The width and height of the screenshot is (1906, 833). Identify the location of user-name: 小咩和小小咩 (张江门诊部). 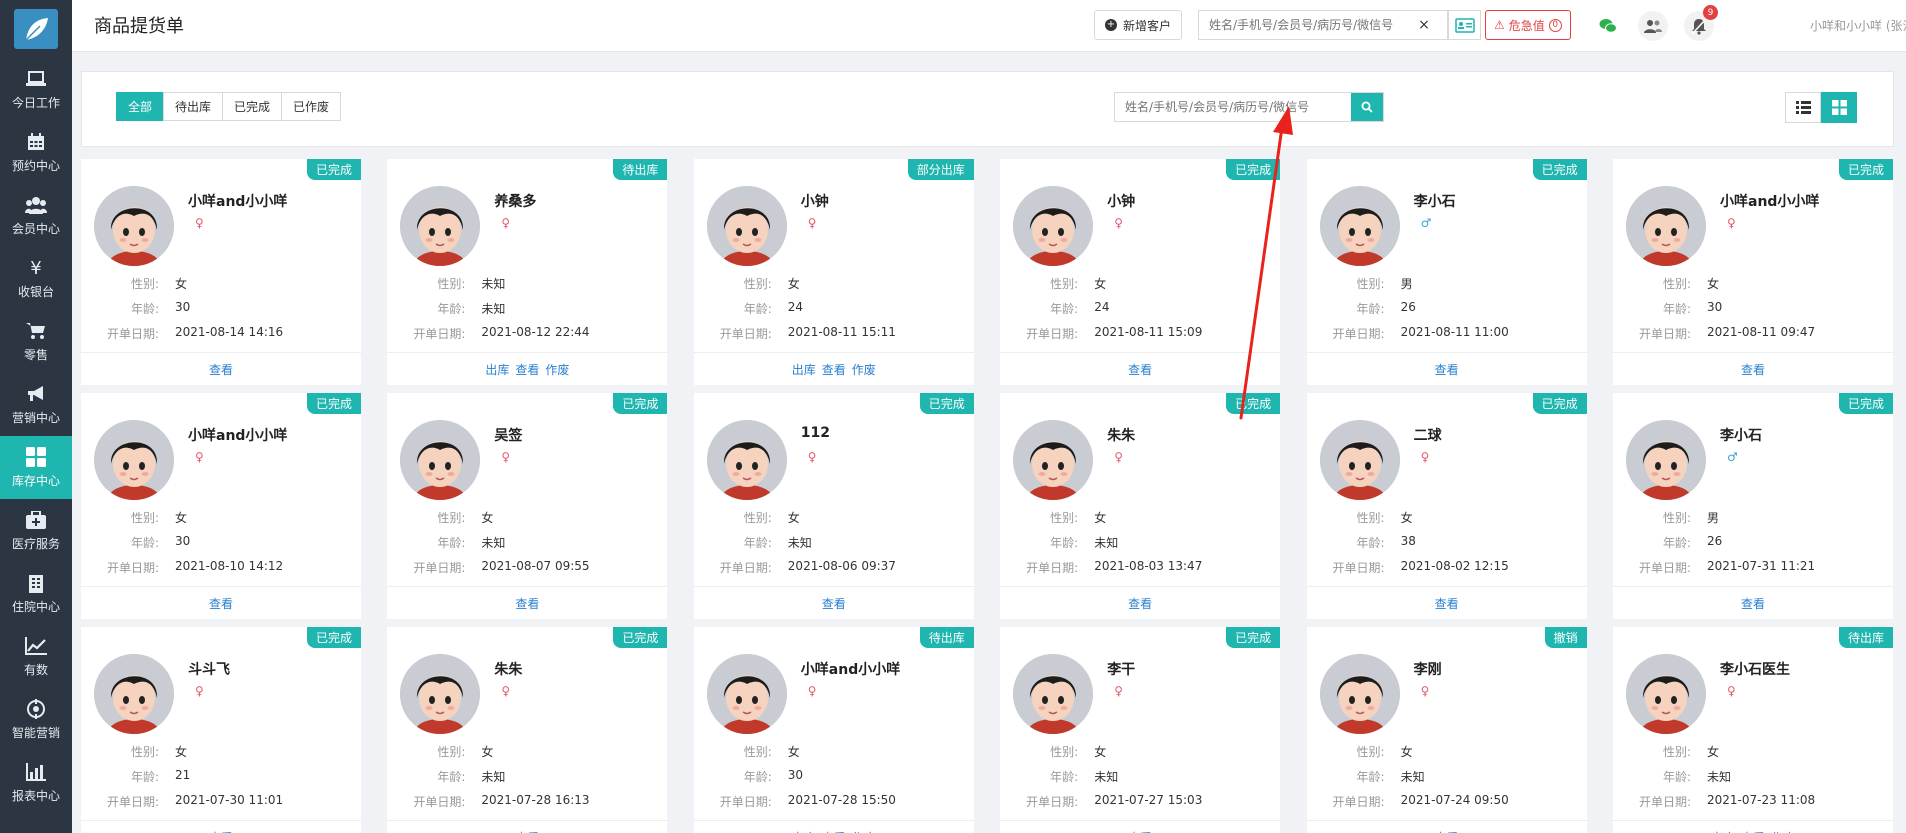
(1858, 26).